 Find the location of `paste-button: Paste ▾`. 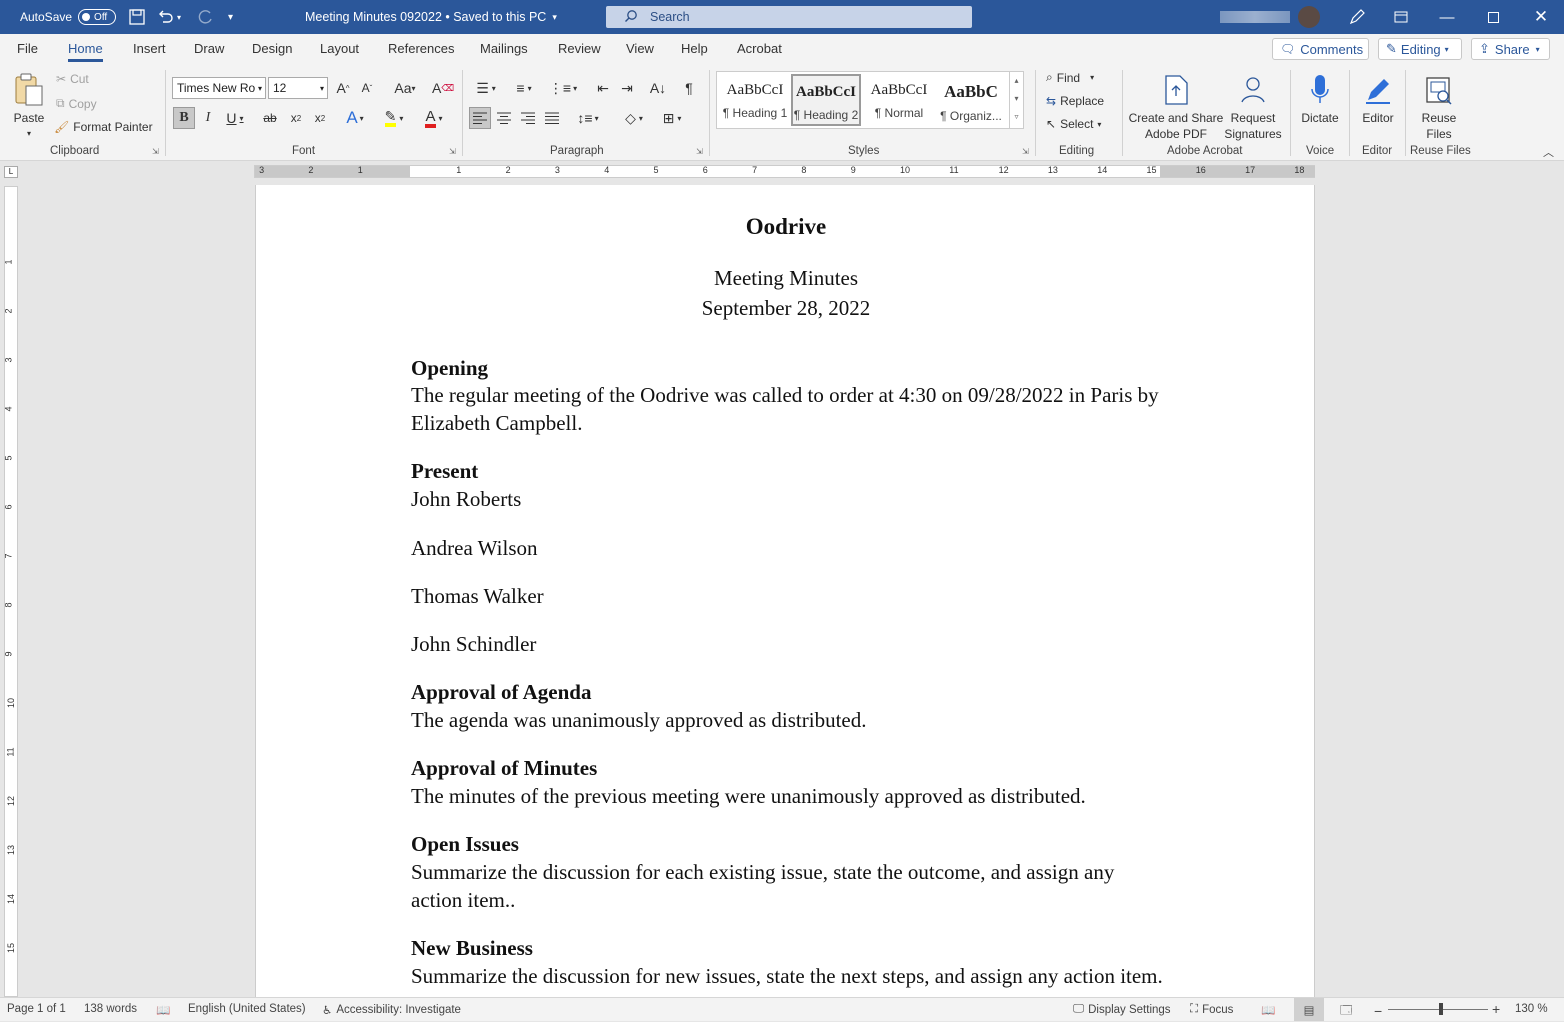

paste-button: Paste ▾ is located at coordinates (29, 106).